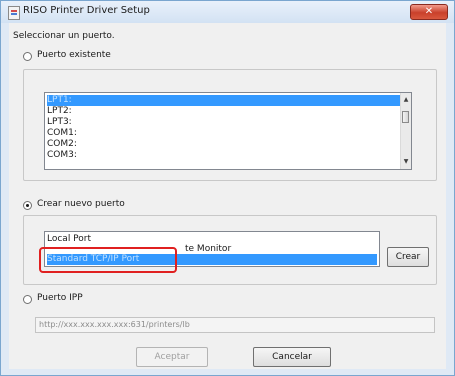 This screenshot has width=455, height=376. Describe the element at coordinates (405, 131) in the screenshot. I see `existing-port-scrollbar: ▲ ▼` at that location.